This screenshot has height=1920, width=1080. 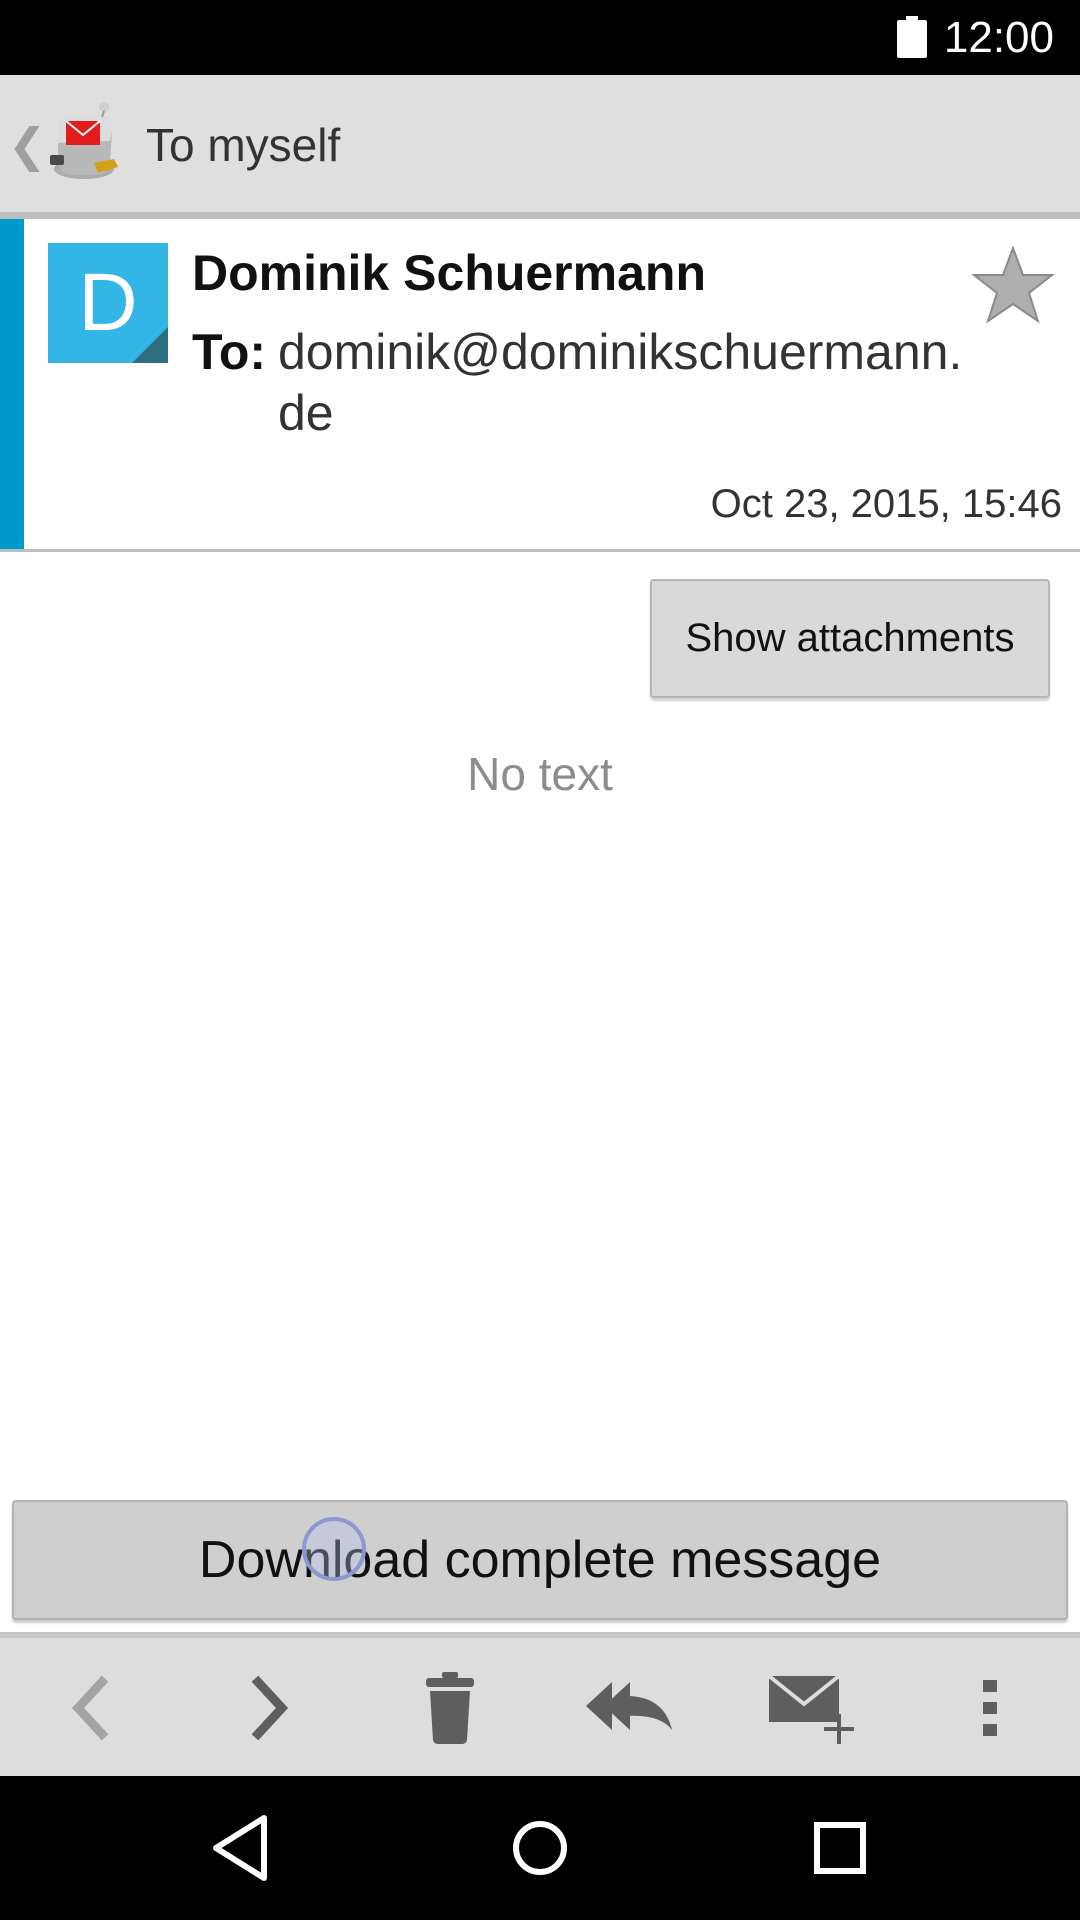 I want to click on bottom-toolbar, so click(x=540, y=1704).